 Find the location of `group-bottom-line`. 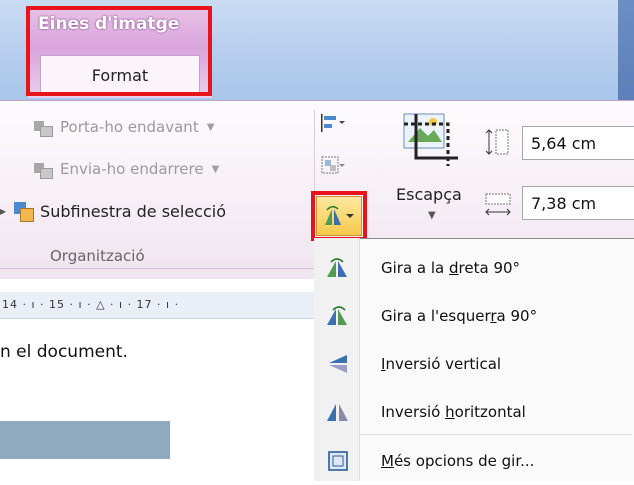

group-bottom-line is located at coordinates (157, 268).